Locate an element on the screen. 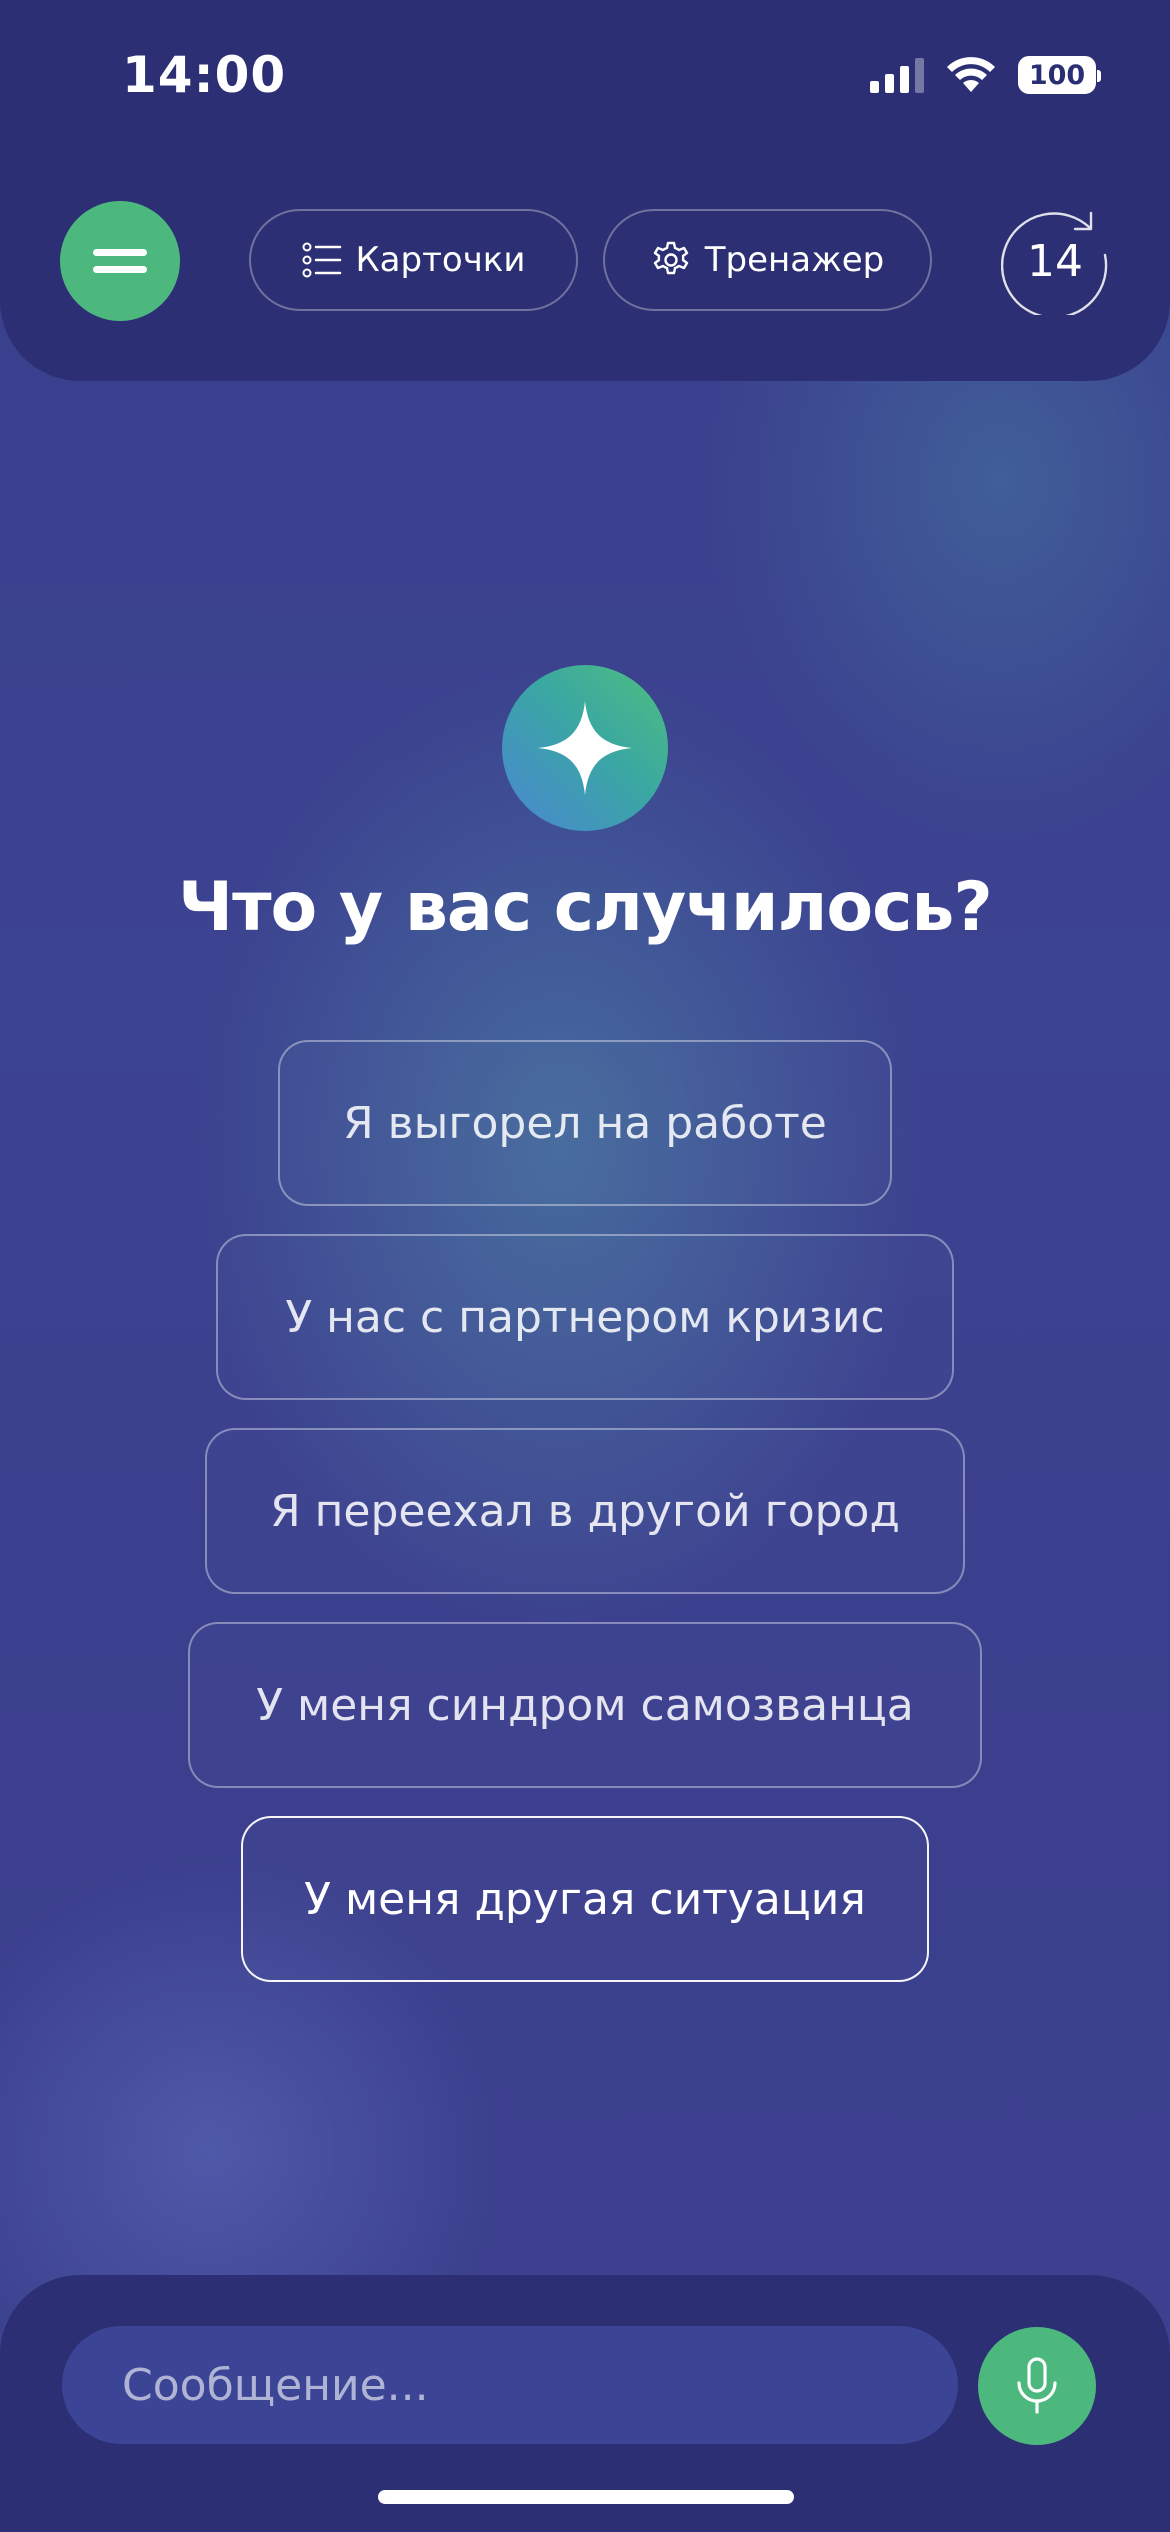 This screenshot has width=1170, height=2532. battery-icon: 100 is located at coordinates (1059, 75).